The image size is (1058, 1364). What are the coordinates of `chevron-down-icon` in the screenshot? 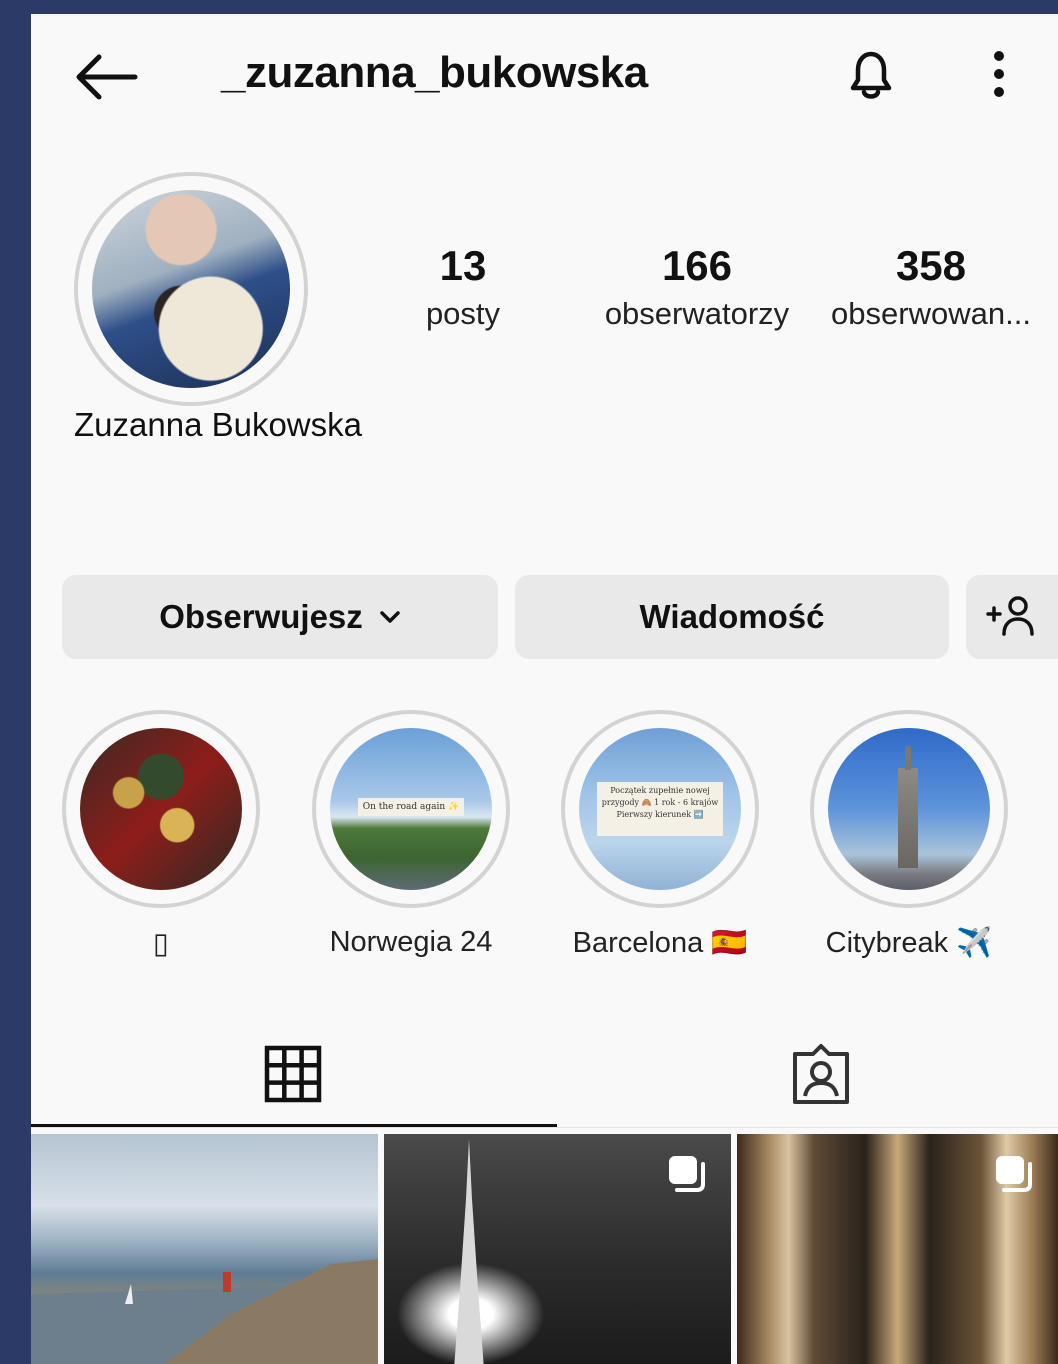 It's located at (390, 617).